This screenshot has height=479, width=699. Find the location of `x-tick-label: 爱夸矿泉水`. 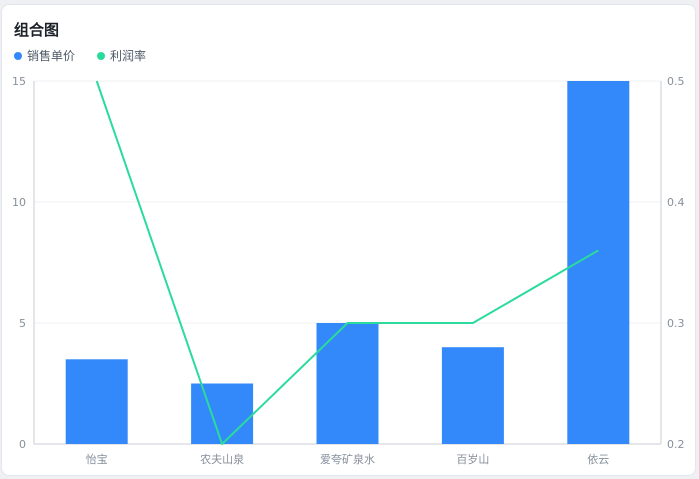

x-tick-label: 爱夸矿泉水 is located at coordinates (347, 459).